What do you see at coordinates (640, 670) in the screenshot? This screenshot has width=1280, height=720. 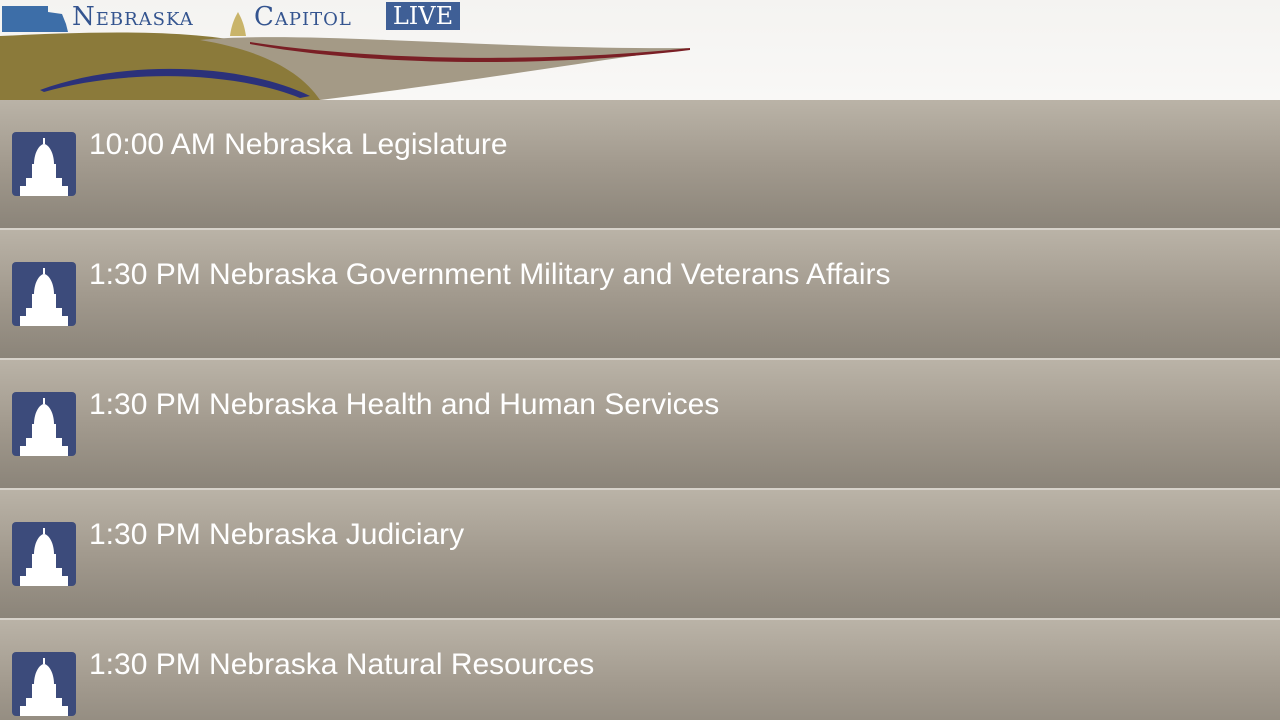 I see `list-item: 1:30 PM Nebraska Natural Resources` at bounding box center [640, 670].